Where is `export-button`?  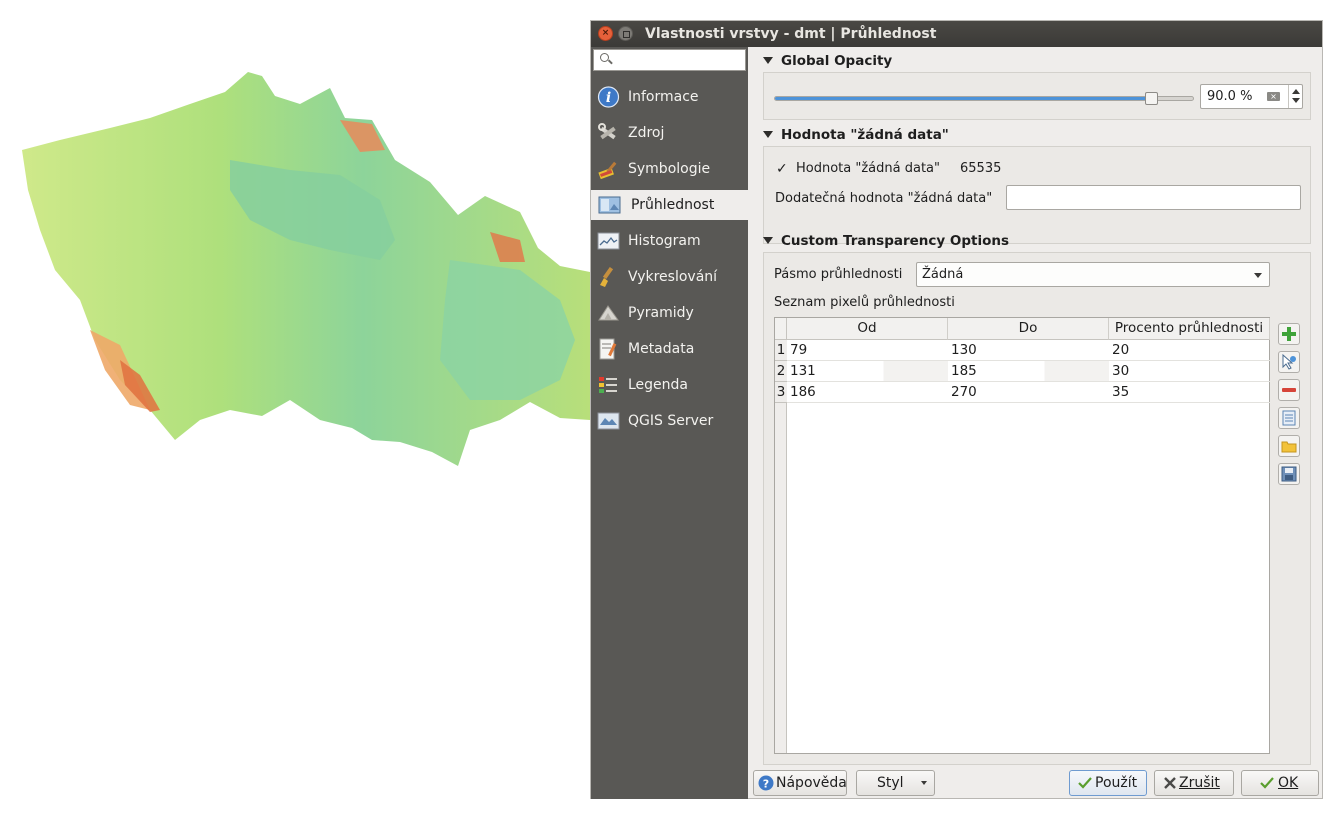
export-button is located at coordinates (1289, 474).